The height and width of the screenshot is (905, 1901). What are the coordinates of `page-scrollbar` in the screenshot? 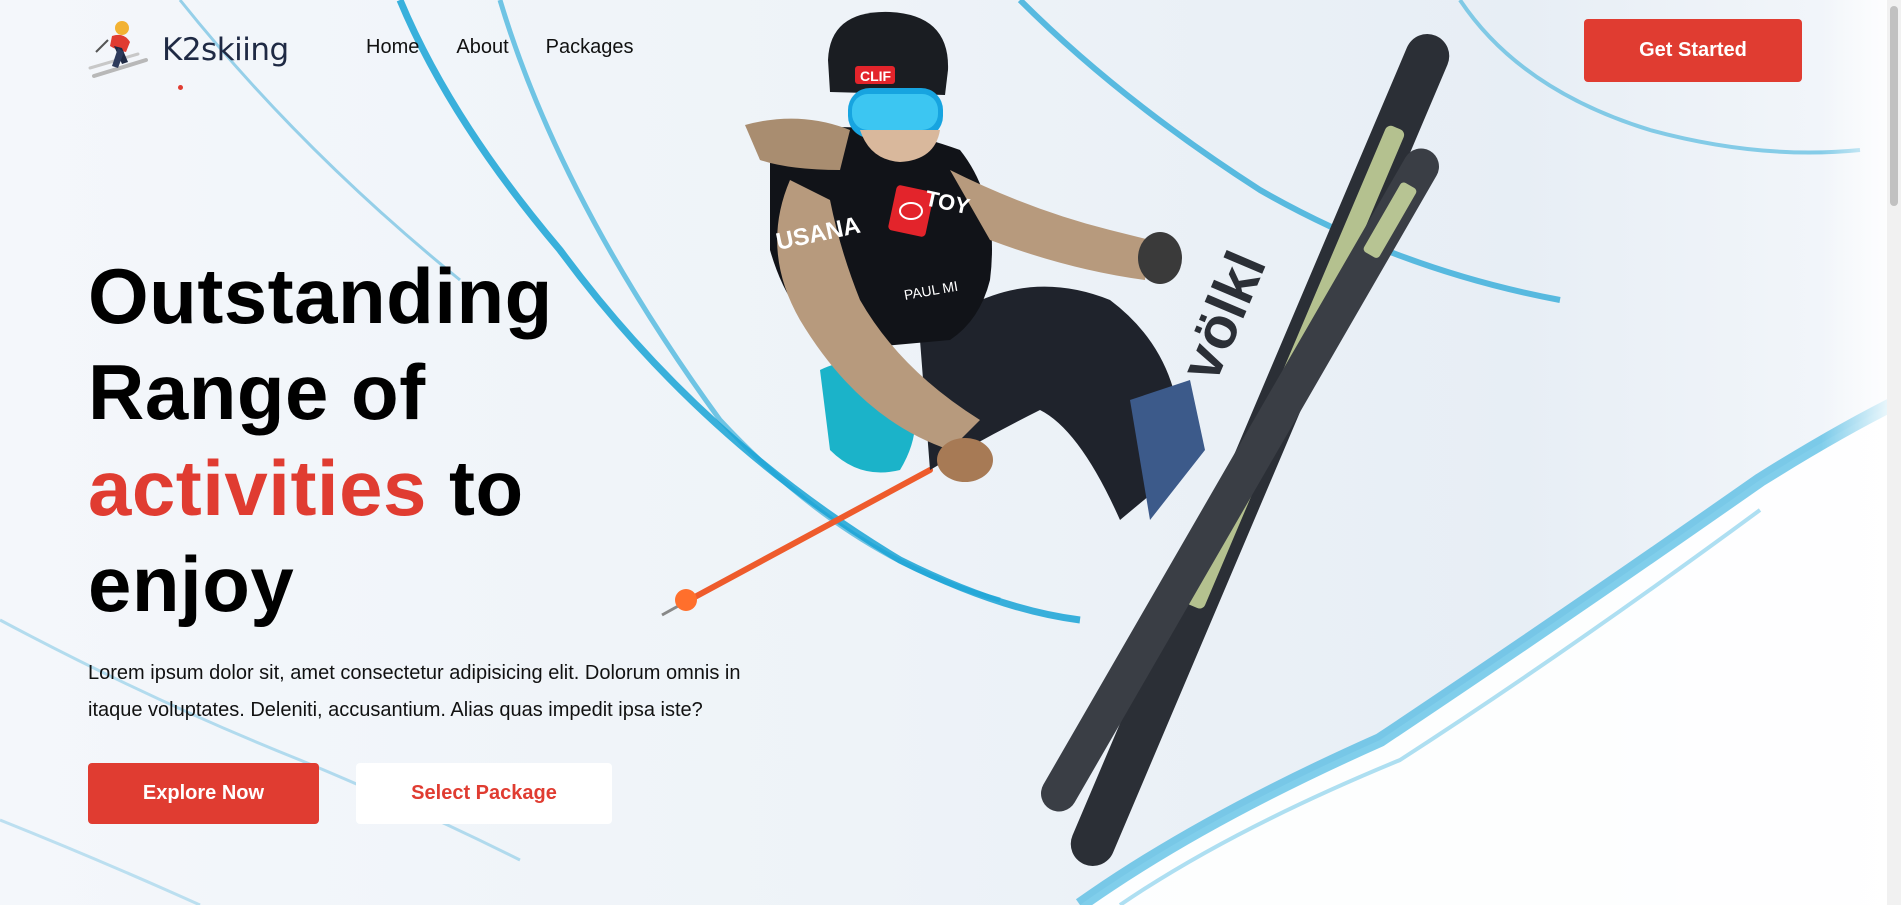 It's located at (1894, 452).